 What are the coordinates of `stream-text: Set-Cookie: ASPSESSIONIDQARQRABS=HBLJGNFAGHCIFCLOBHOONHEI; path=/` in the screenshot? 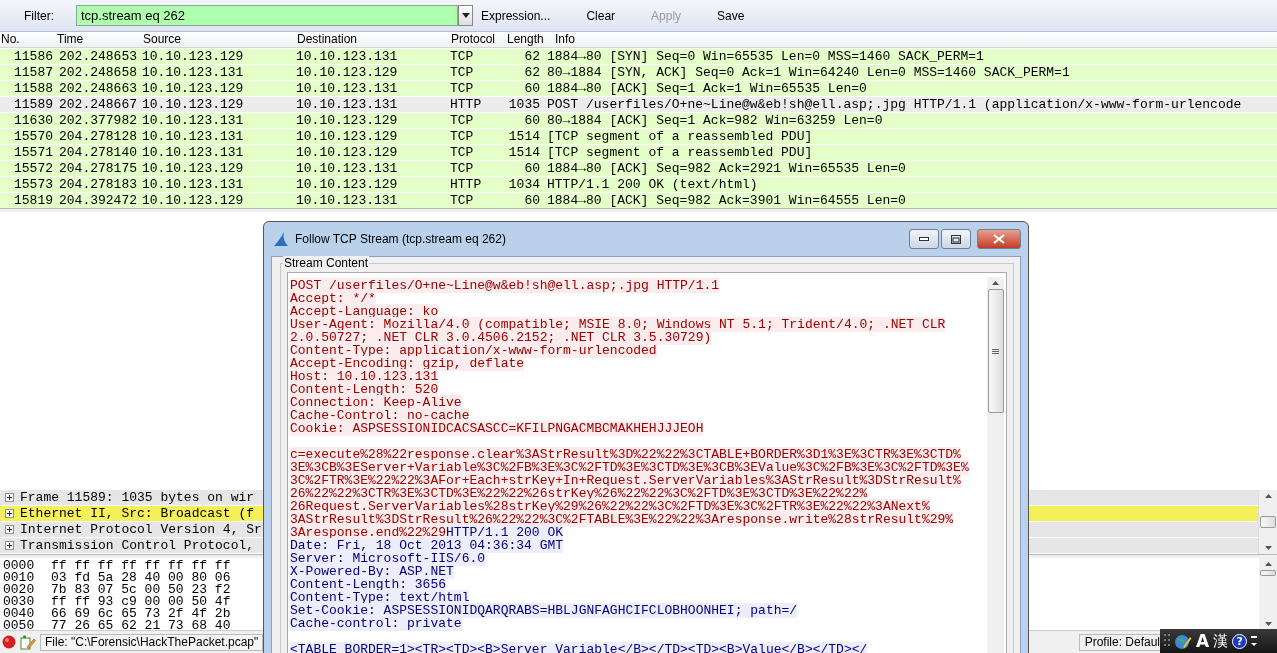 It's located at (544, 610).